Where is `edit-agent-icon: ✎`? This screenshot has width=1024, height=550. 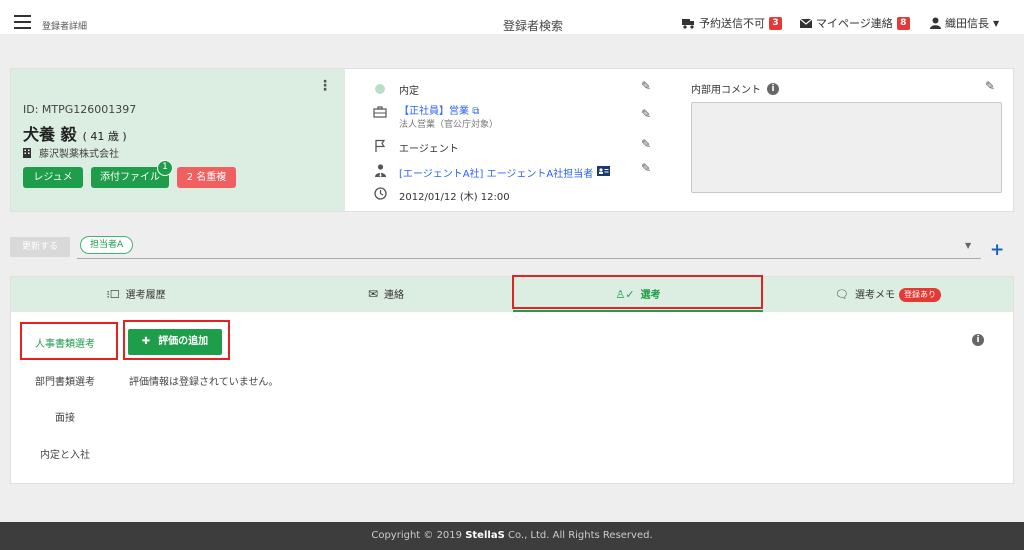 edit-agent-icon: ✎ is located at coordinates (646, 168).